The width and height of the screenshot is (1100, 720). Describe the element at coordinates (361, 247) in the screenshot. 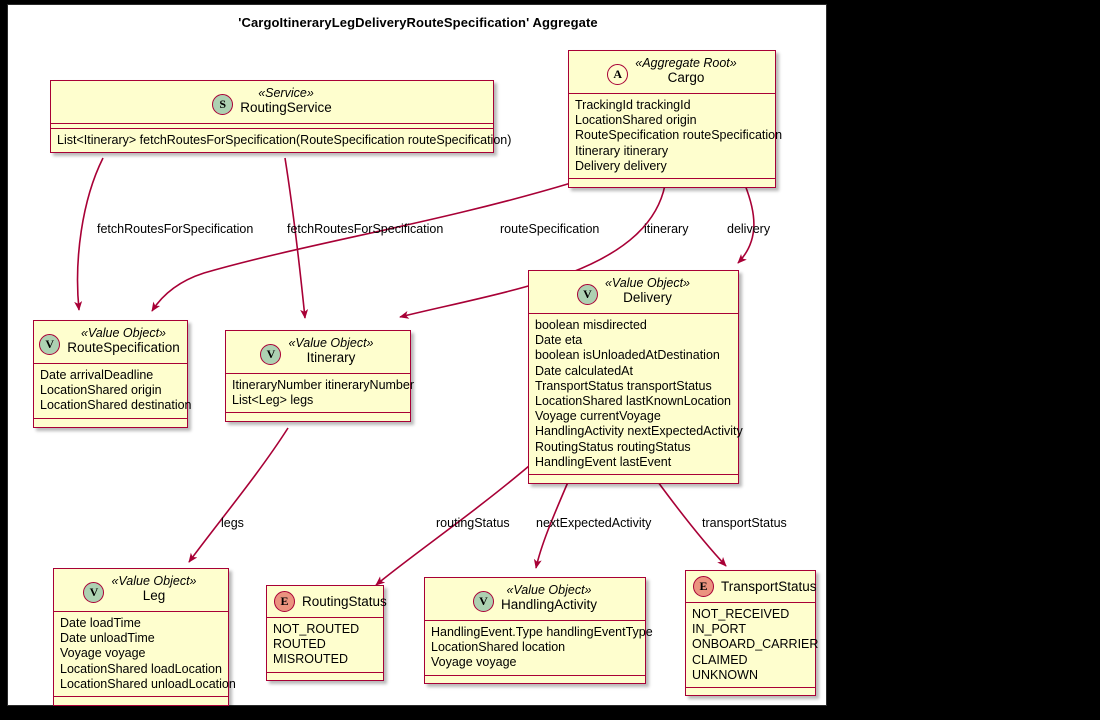

I see `edge-routeSpecification` at that location.